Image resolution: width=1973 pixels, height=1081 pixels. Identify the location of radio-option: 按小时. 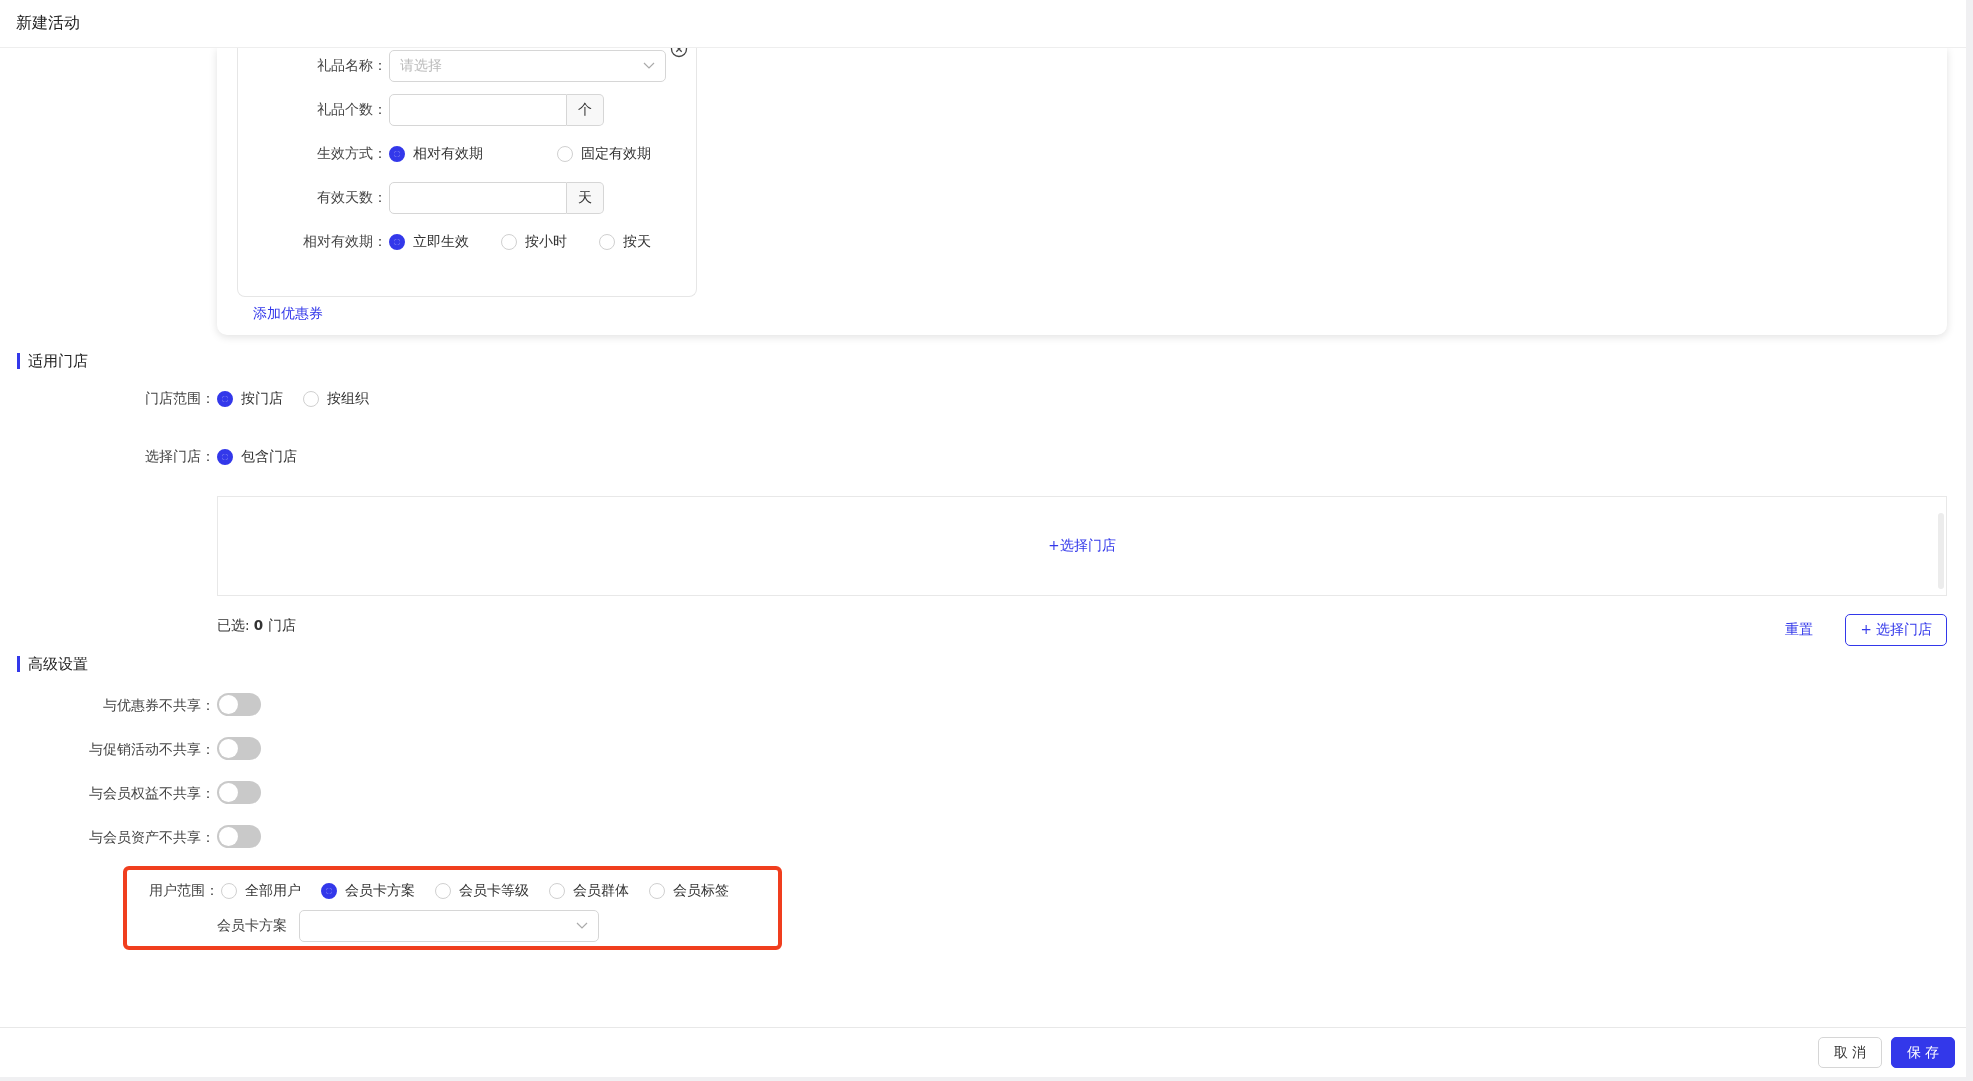
(534, 242).